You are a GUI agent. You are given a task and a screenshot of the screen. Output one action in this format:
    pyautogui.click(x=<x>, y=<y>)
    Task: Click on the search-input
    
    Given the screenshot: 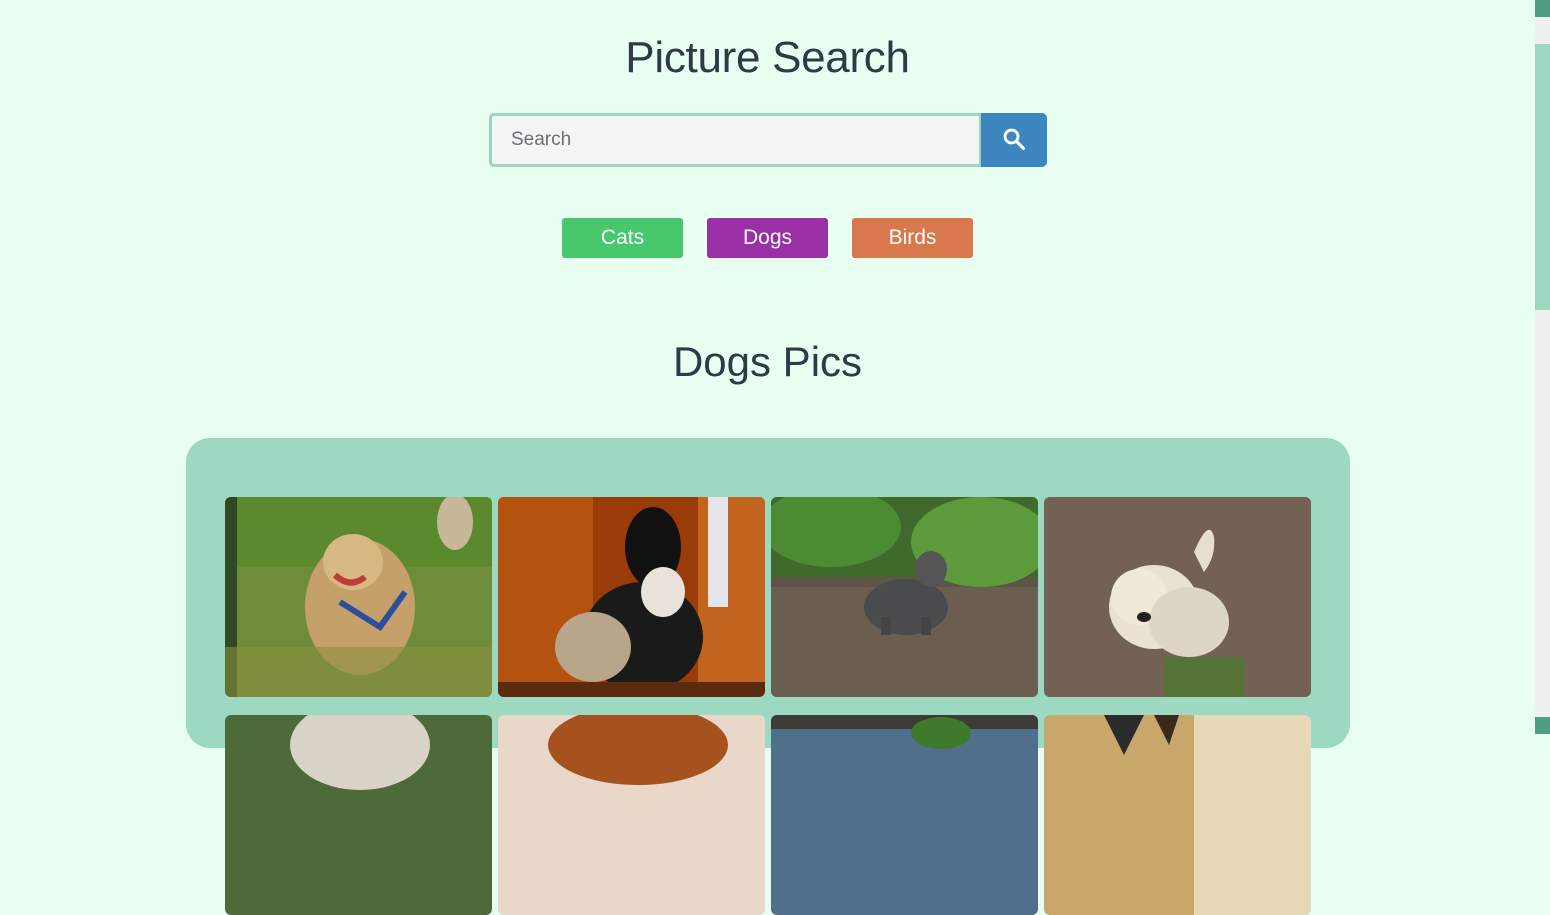 What is the action you would take?
    pyautogui.click(x=735, y=140)
    